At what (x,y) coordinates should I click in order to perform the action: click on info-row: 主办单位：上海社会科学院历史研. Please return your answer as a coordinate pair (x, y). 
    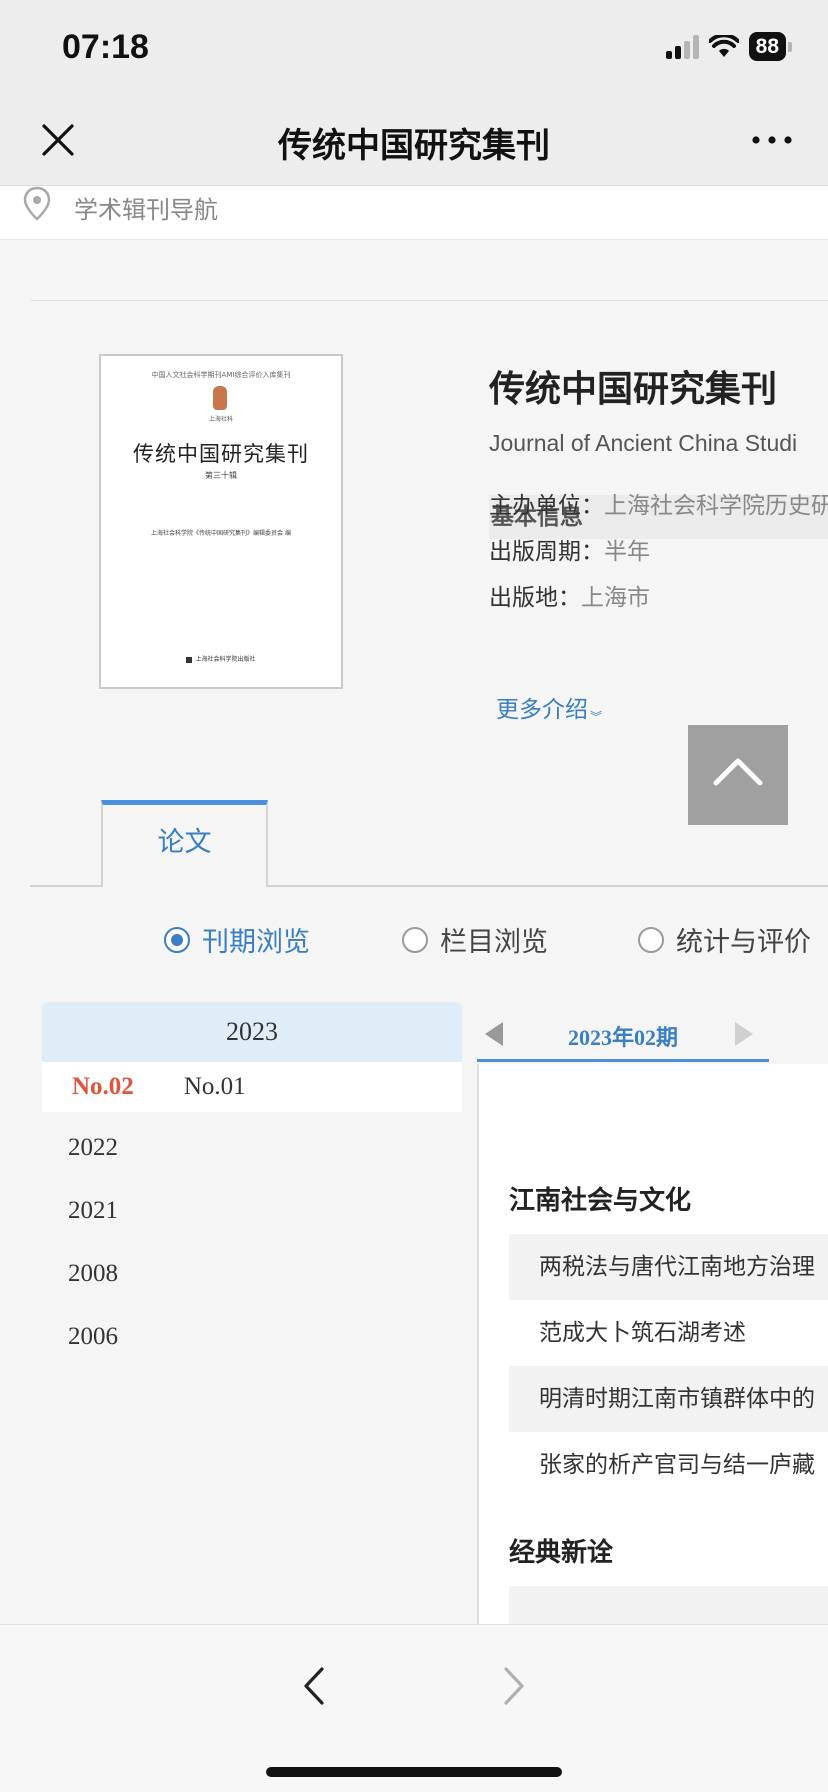
    Looking at the image, I should click on (658, 503).